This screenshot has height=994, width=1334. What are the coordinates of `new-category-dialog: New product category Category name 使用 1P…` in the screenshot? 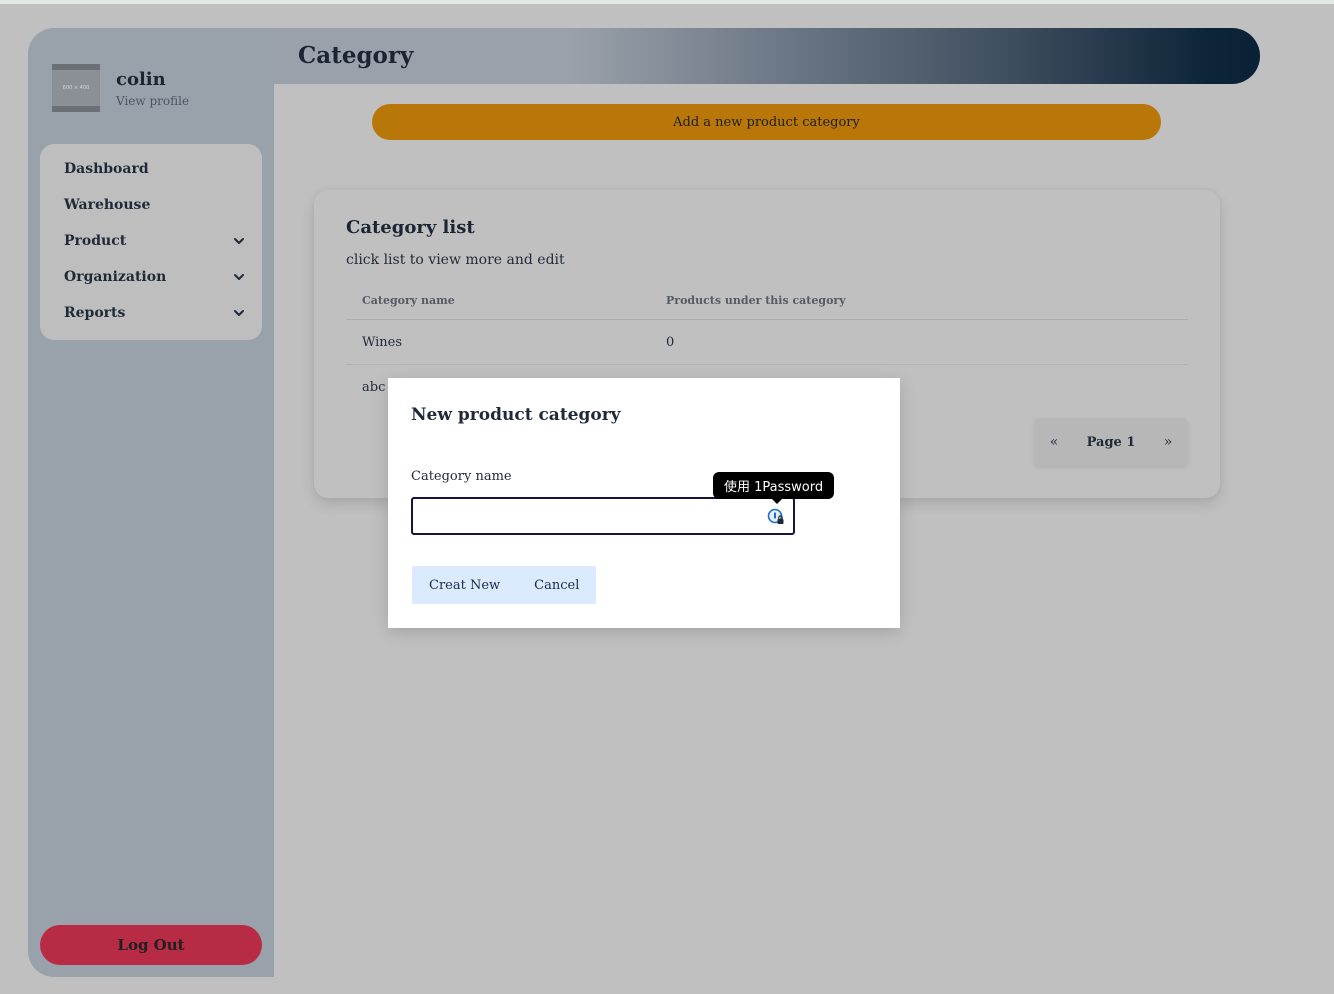 It's located at (644, 503).